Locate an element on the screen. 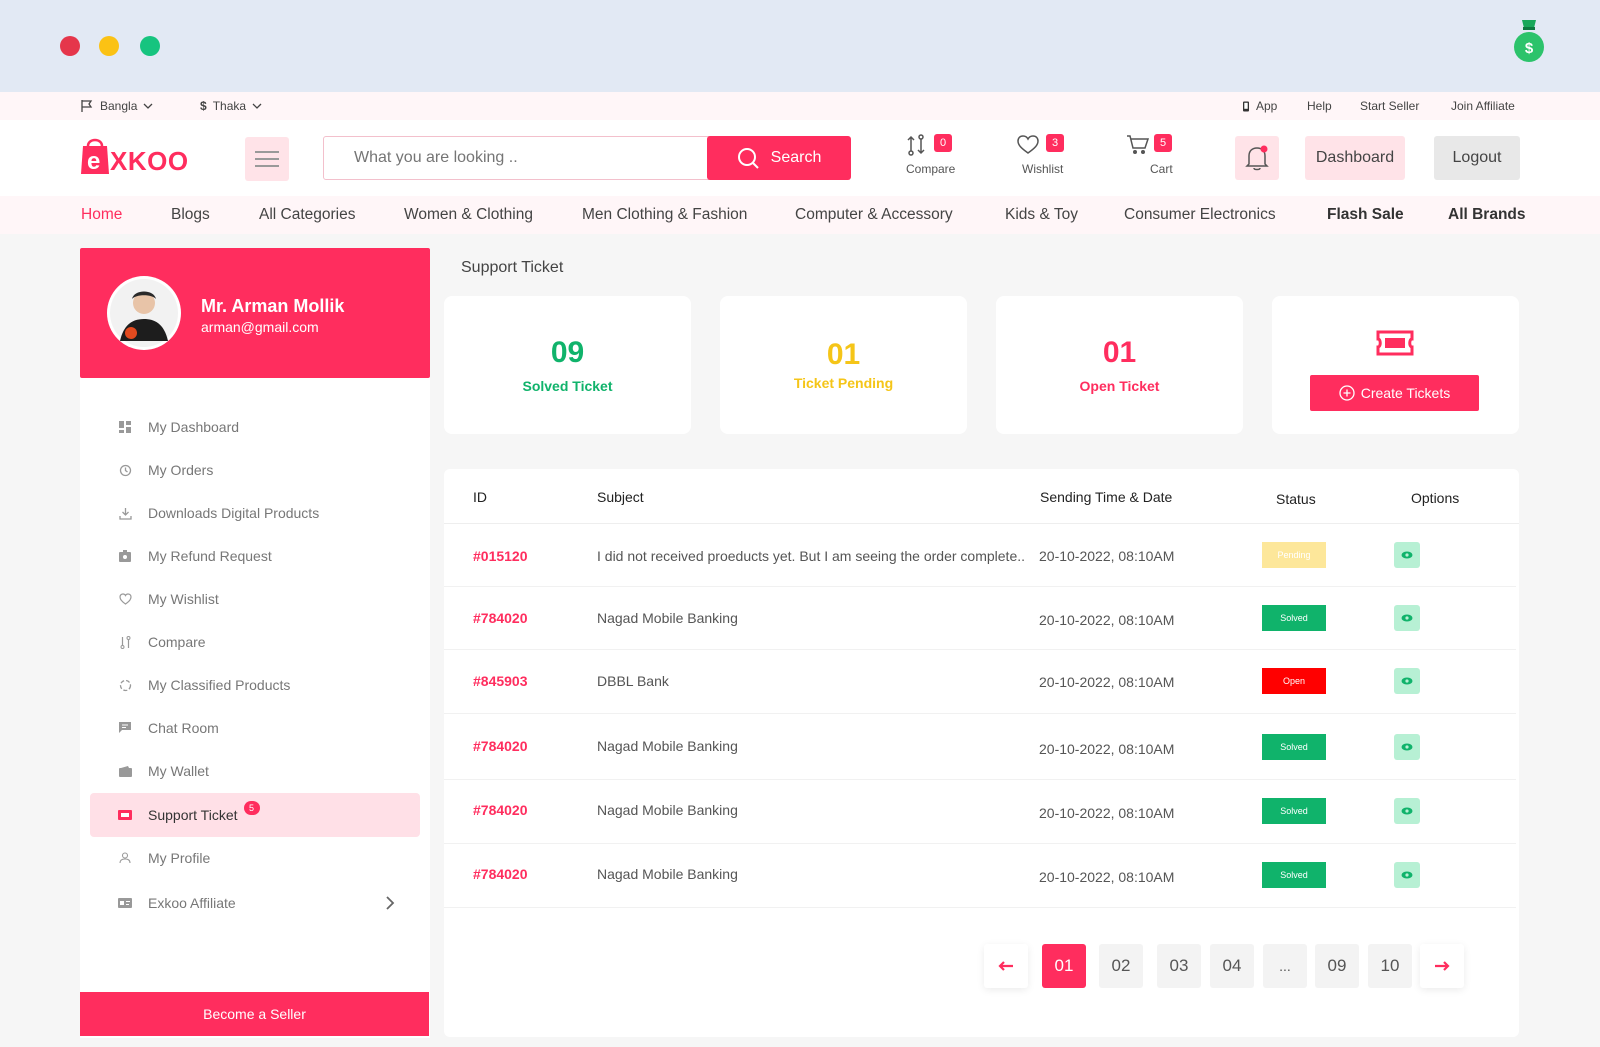 The width and height of the screenshot is (1600, 1047). brand-logo: e XKOO is located at coordinates (135, 156).